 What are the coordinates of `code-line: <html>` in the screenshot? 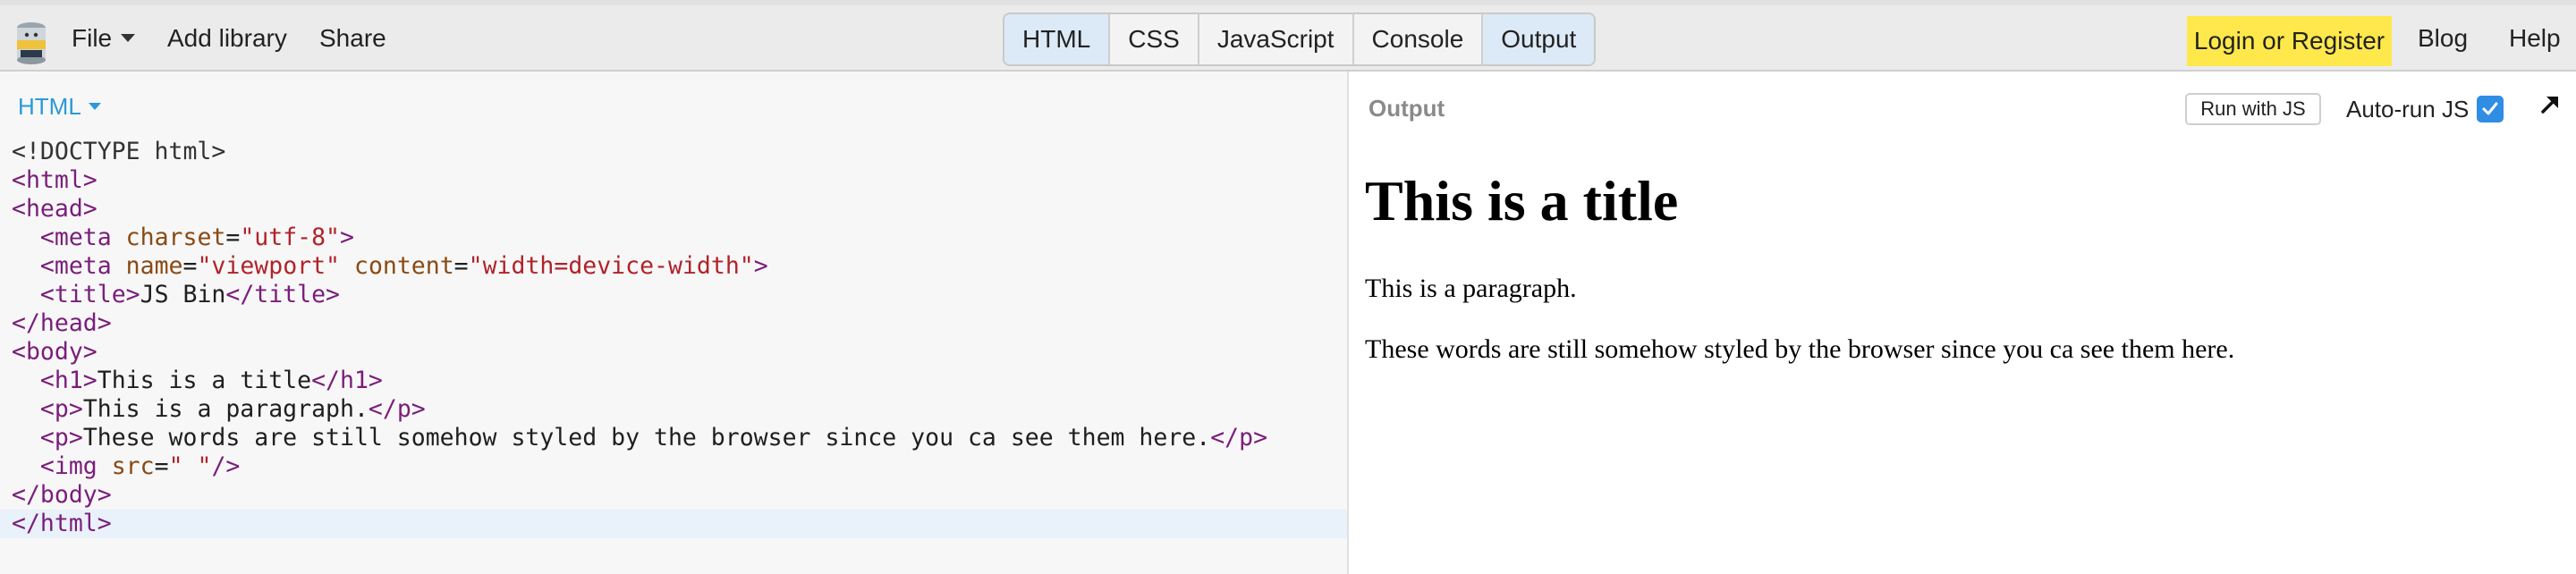 It's located at (673, 180).